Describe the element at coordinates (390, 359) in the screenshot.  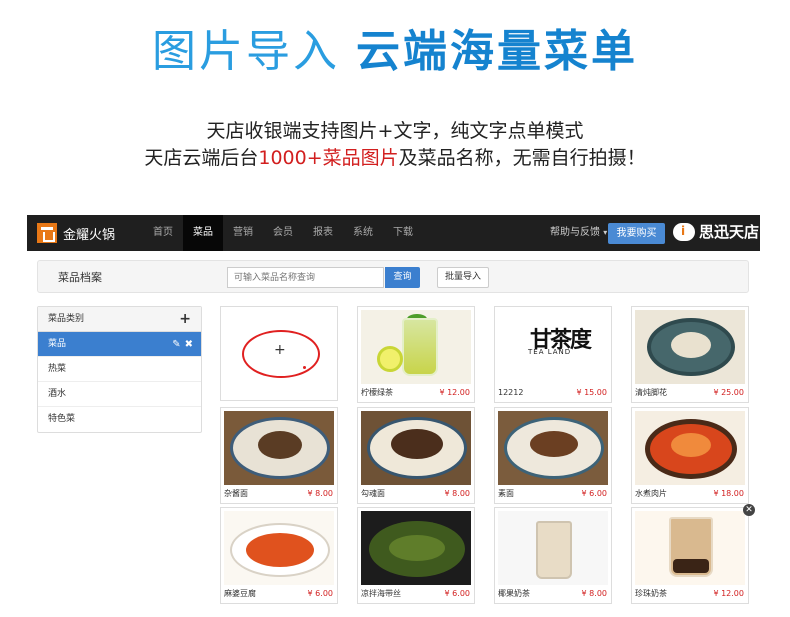
I see `lemon-slice-shape` at that location.